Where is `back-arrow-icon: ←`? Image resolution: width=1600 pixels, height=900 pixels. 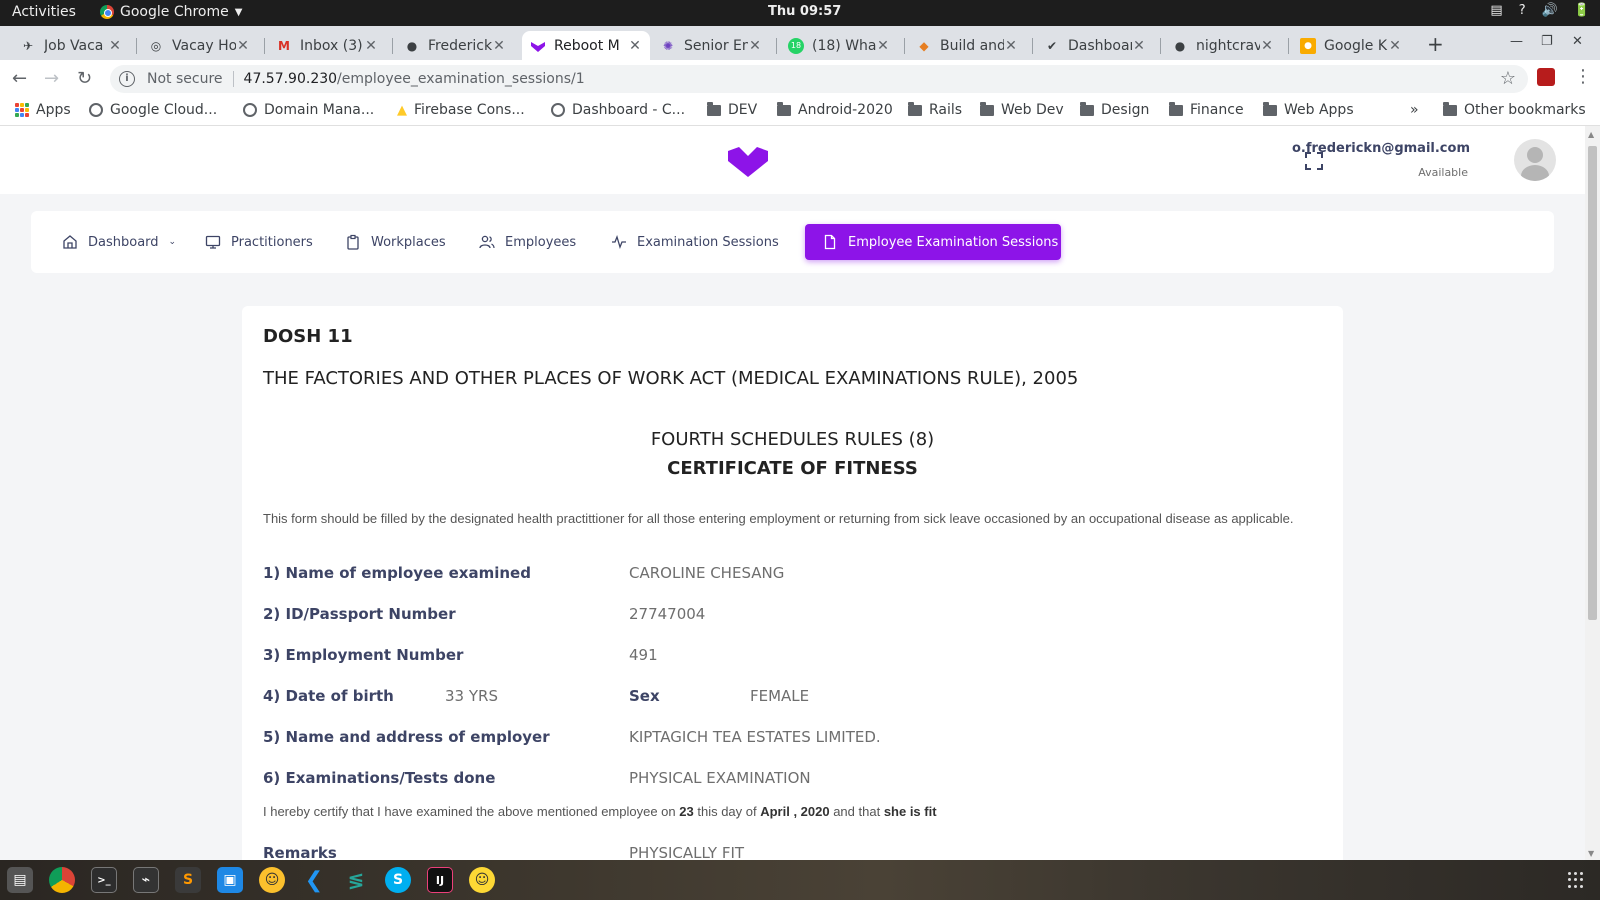
back-arrow-icon: ← is located at coordinates (19, 78).